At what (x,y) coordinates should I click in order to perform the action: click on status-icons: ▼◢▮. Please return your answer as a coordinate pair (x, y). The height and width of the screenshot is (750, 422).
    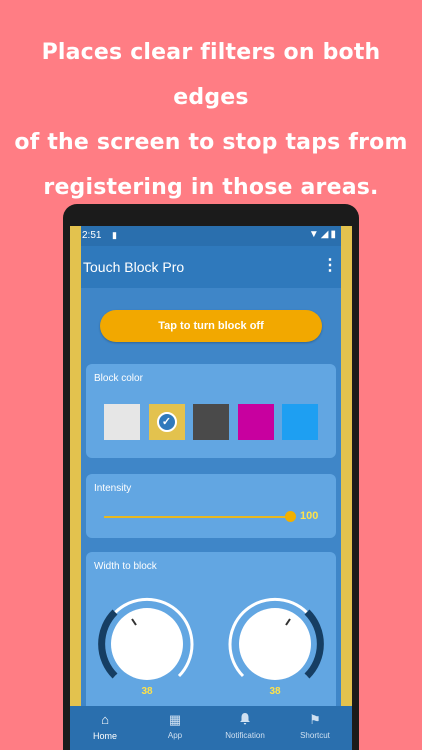
    Looking at the image, I should click on (323, 234).